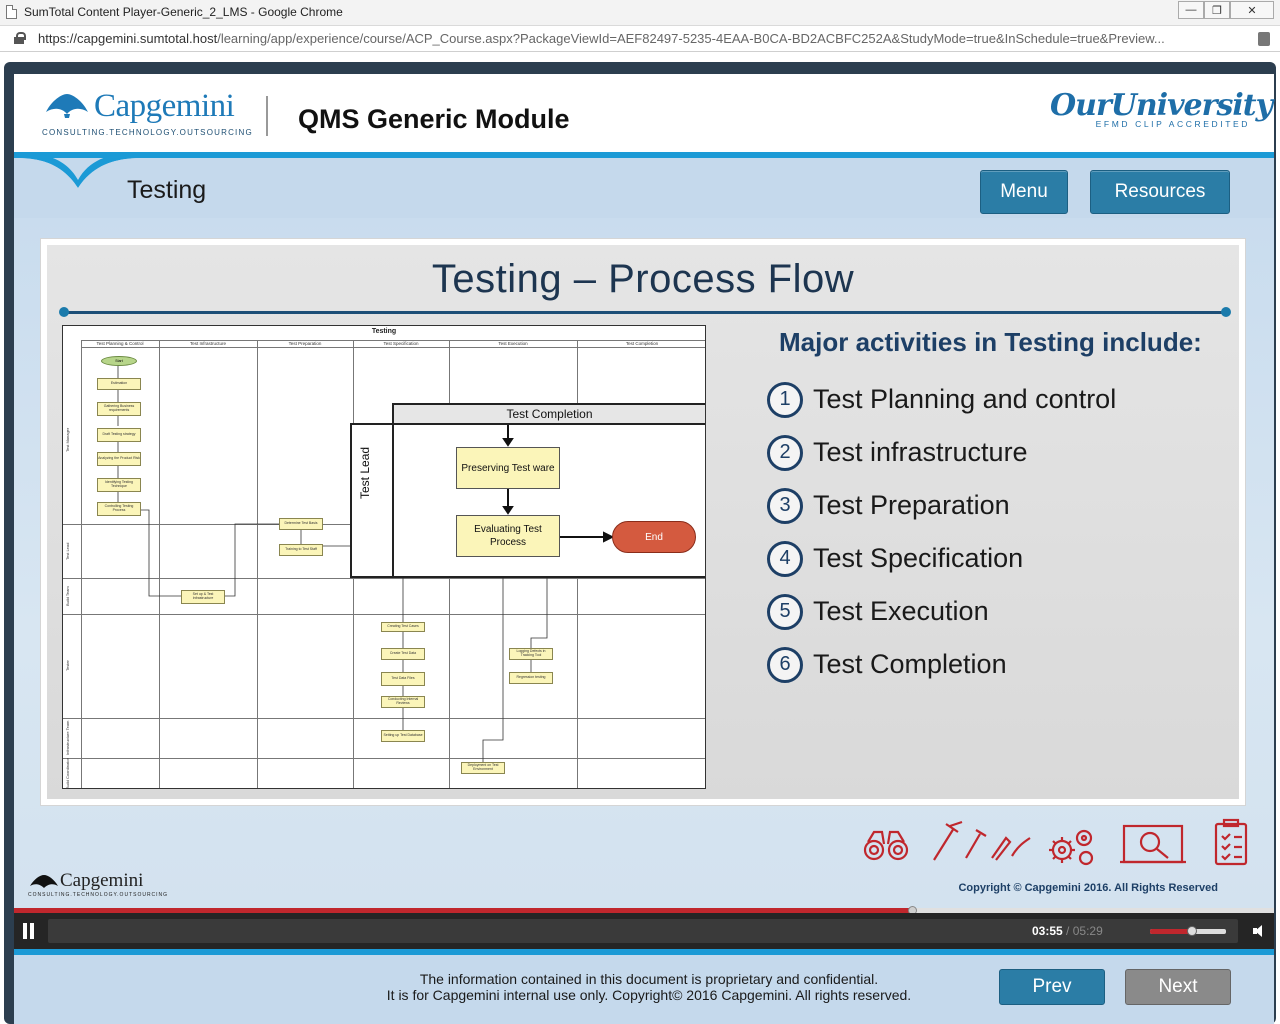 The image size is (1280, 1024). Describe the element at coordinates (119, 361) in the screenshot. I see `diagram-start: Start` at that location.